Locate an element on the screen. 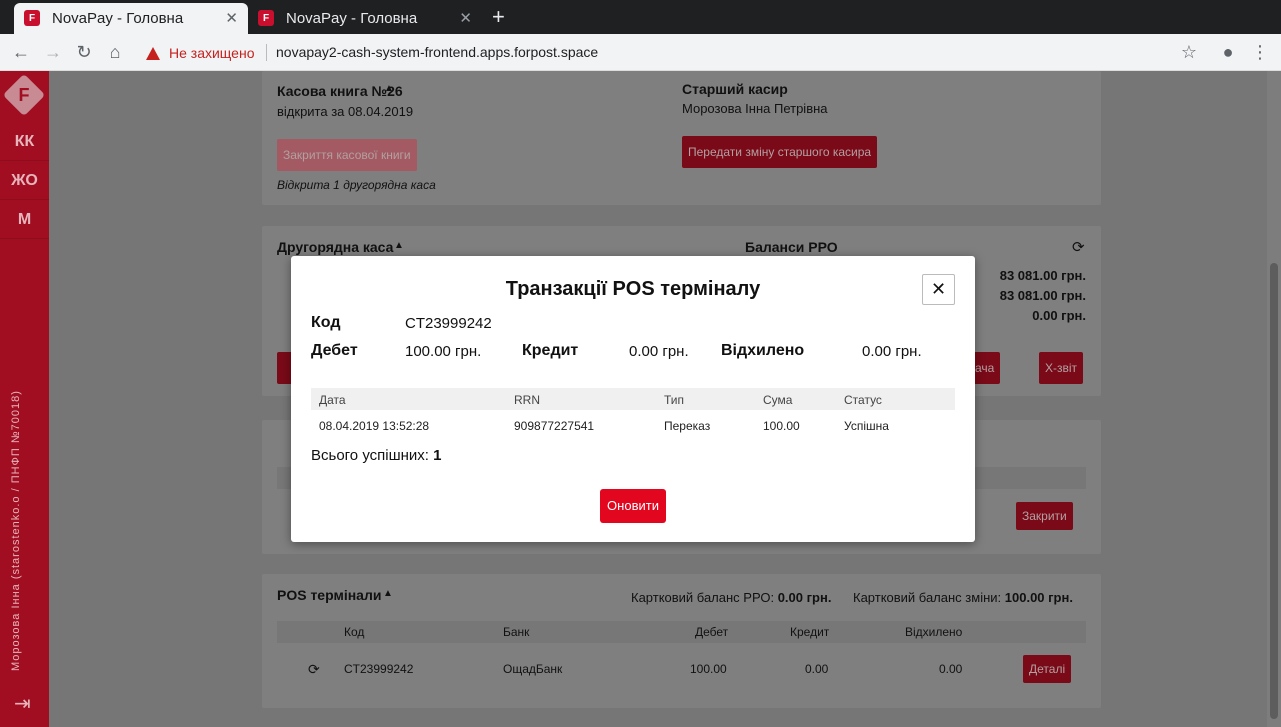 This screenshot has width=1281, height=727. close-cashbook-button: Закриття касової книги is located at coordinates (347, 155).